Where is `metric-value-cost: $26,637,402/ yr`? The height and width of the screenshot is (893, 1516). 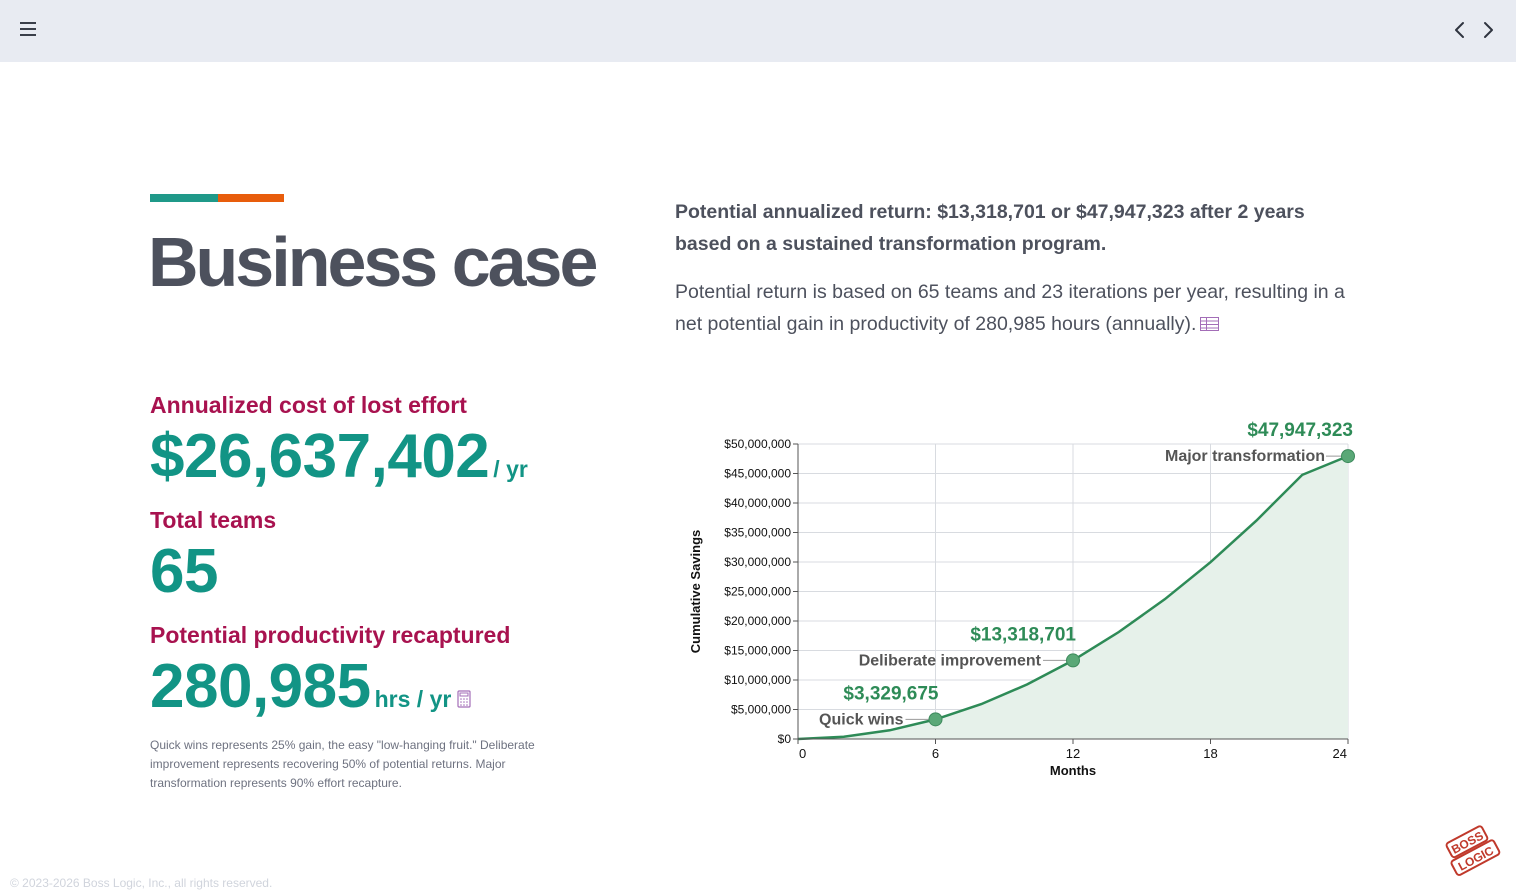 metric-value-cost: $26,637,402/ yr is located at coordinates (339, 456).